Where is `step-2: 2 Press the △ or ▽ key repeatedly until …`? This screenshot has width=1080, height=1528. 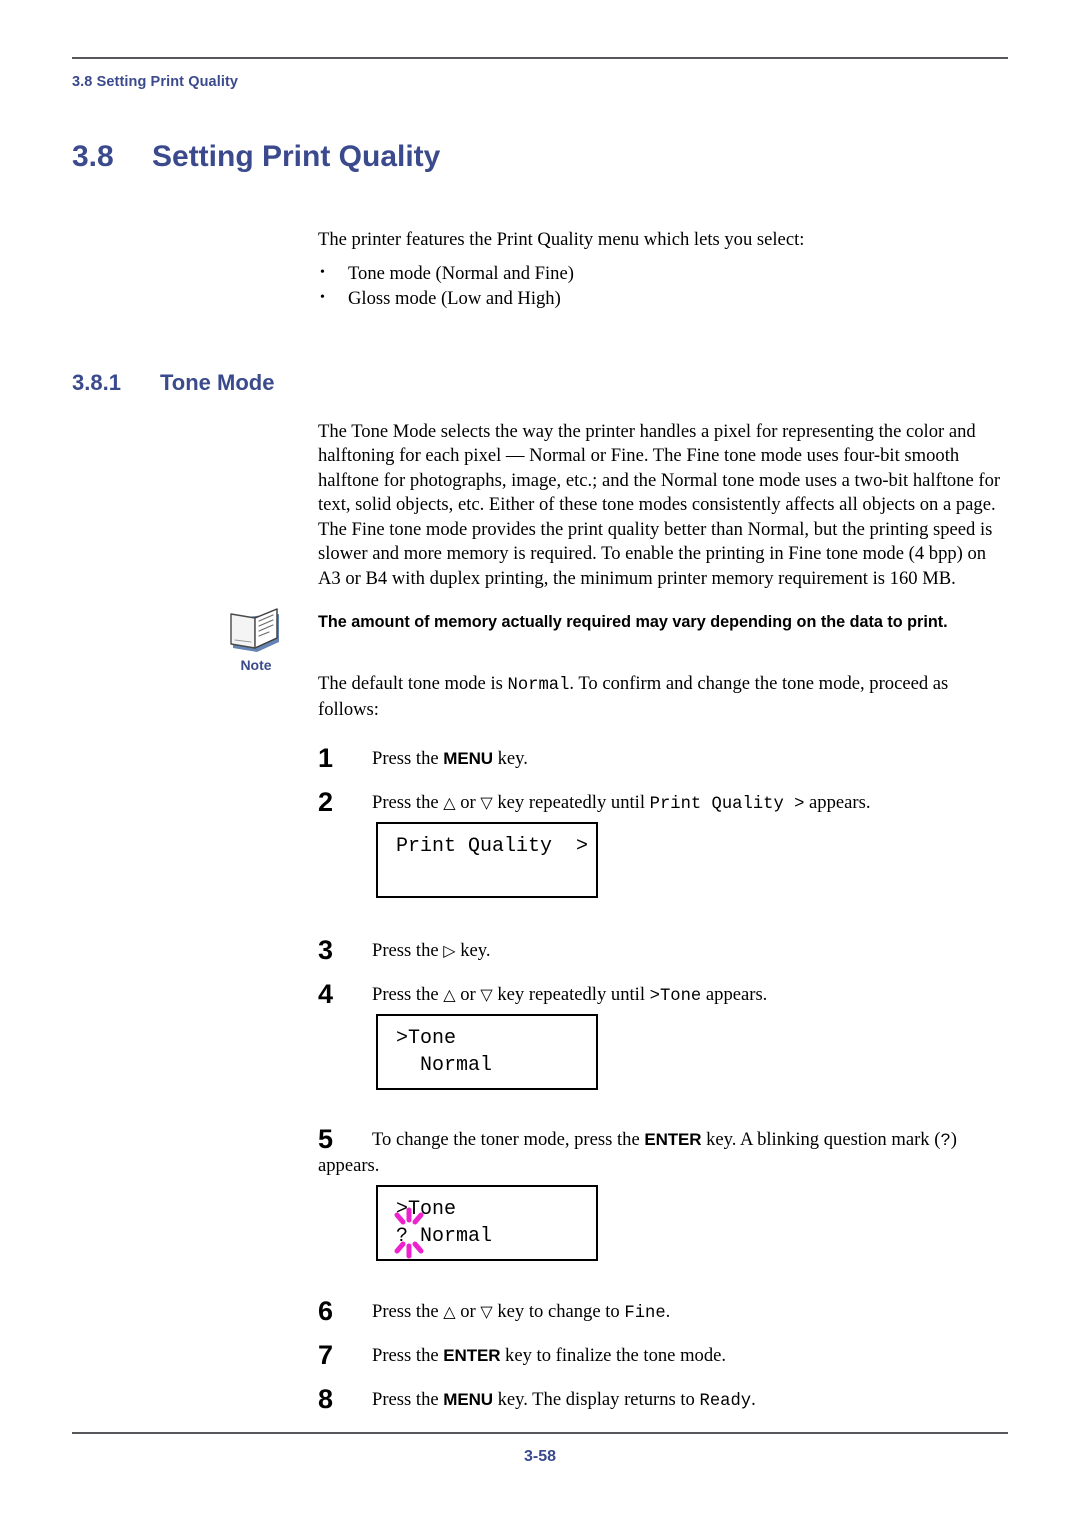
step-2: 2 Press the △ or ▽ key repeatedly until … is located at coordinates (668, 802).